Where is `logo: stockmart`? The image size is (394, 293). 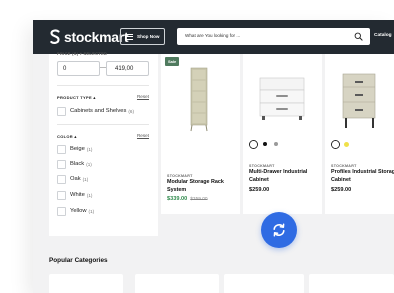 logo: stockmart is located at coordinates (89, 37).